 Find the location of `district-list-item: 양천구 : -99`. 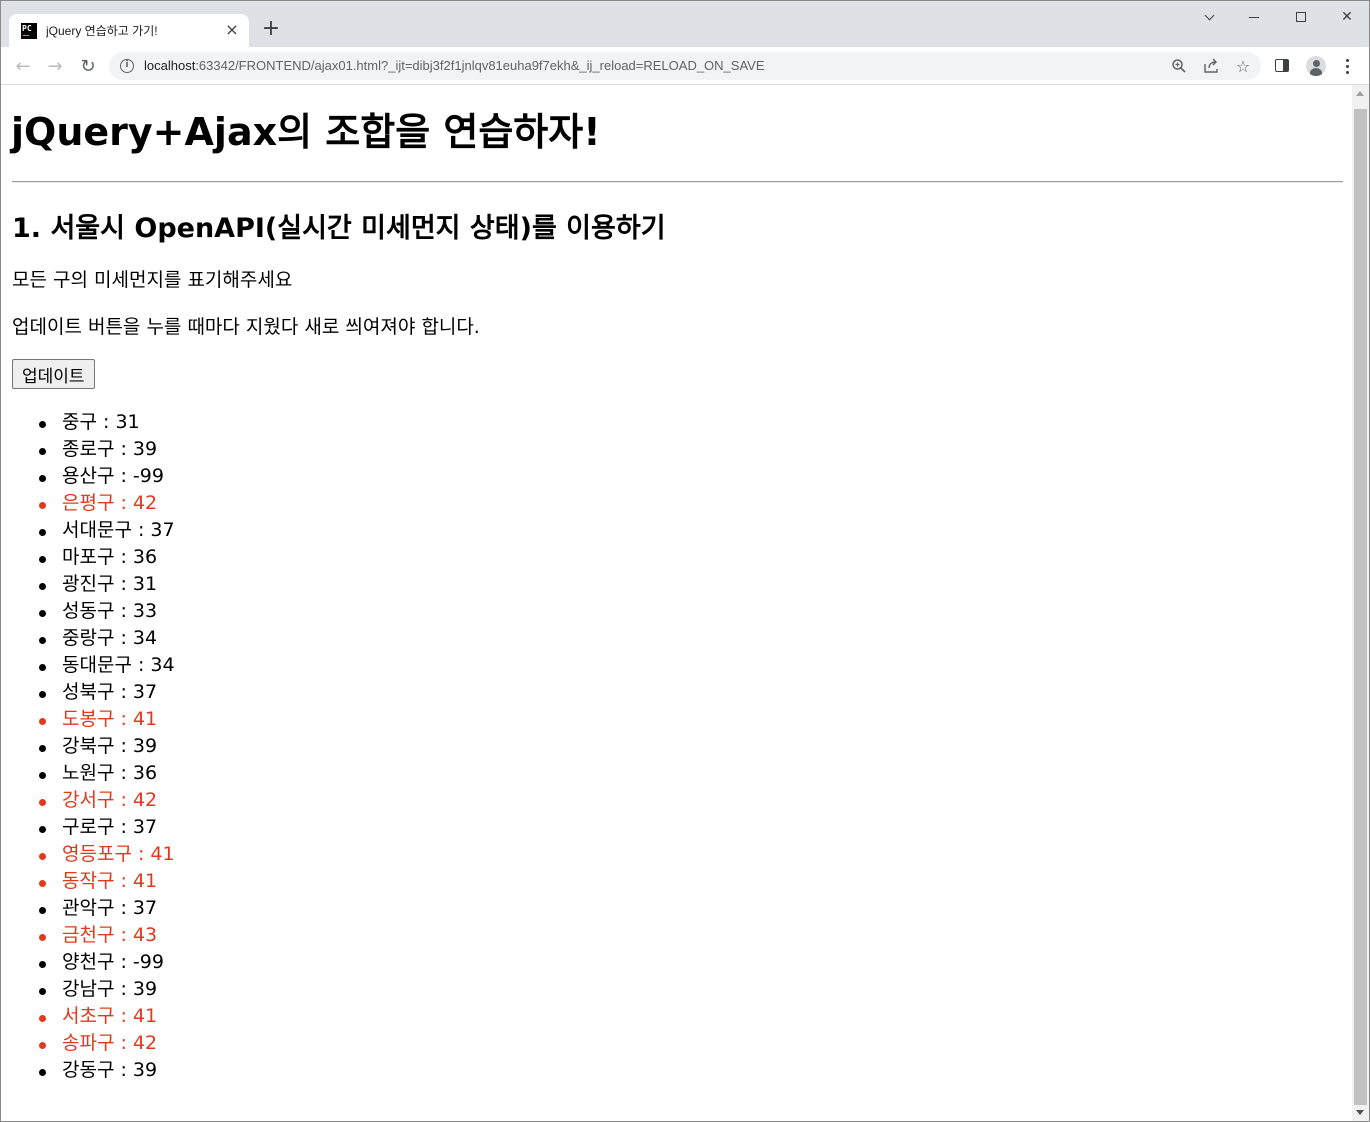

district-list-item: 양천구 : -99 is located at coordinates (695, 962).